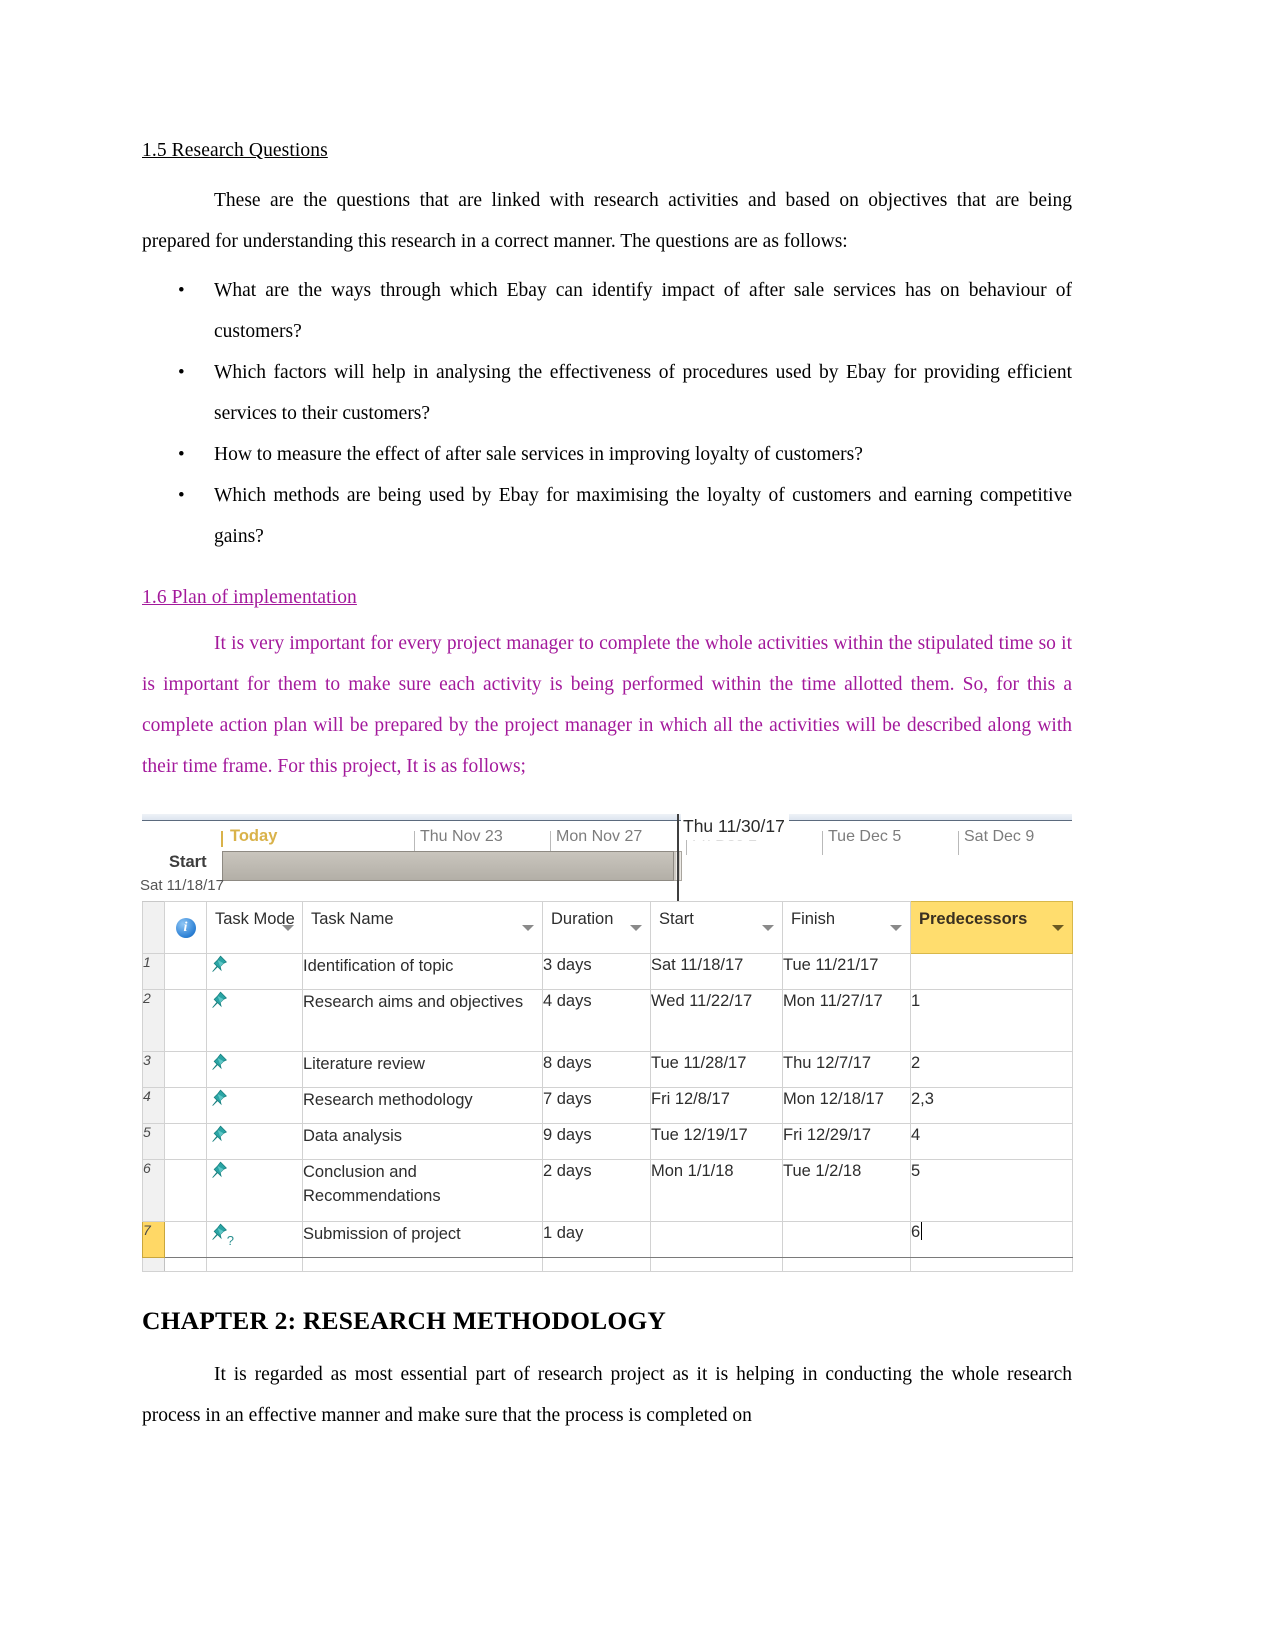  Describe the element at coordinates (846, 1020) in the screenshot. I see `row-finish: Mon 11/27/17` at that location.